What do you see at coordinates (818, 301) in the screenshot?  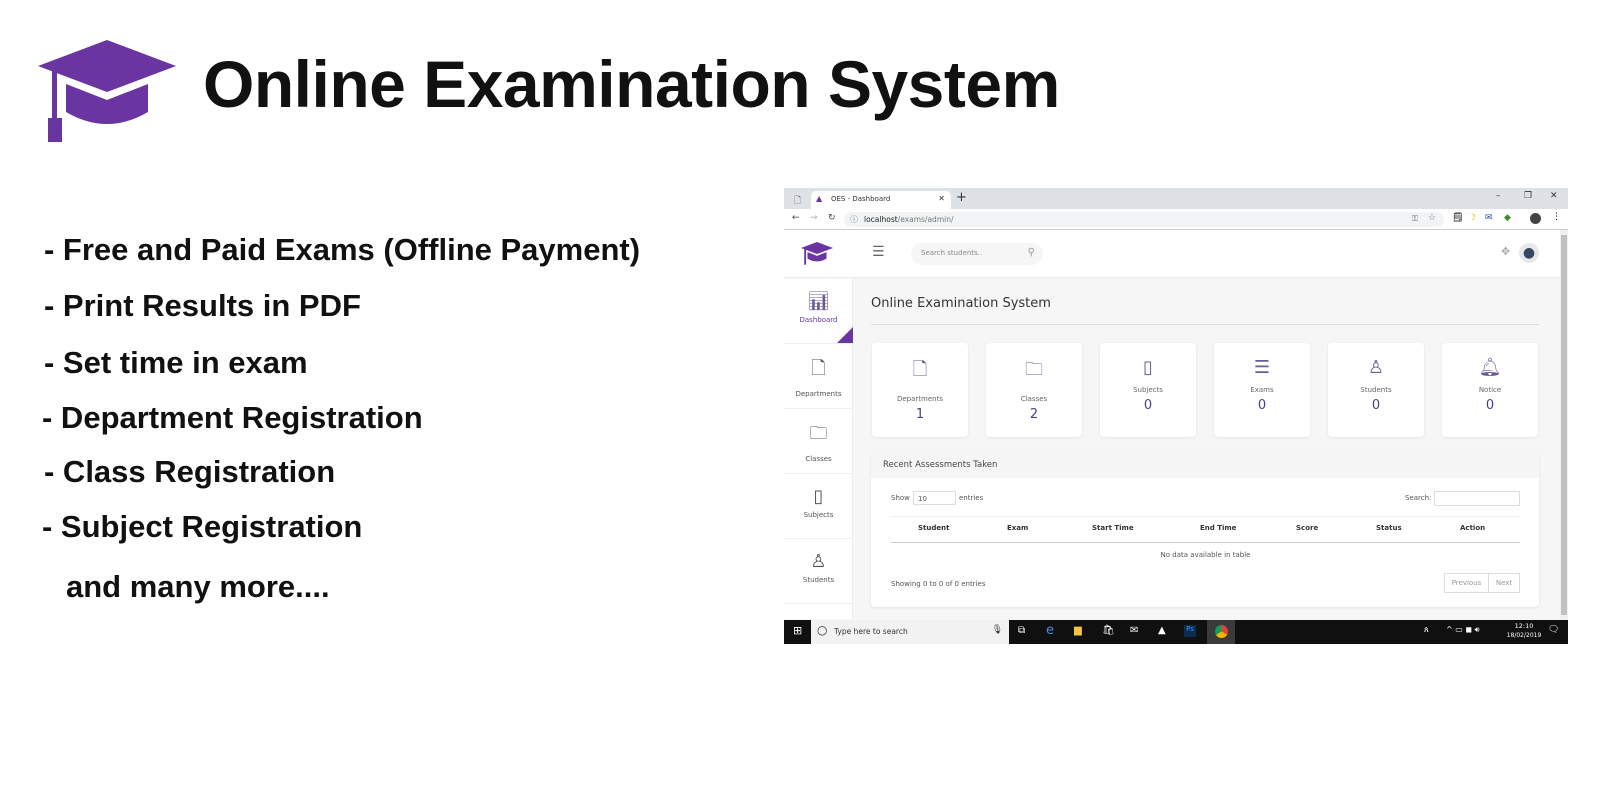 I see `chart-icon: 📊︎` at bounding box center [818, 301].